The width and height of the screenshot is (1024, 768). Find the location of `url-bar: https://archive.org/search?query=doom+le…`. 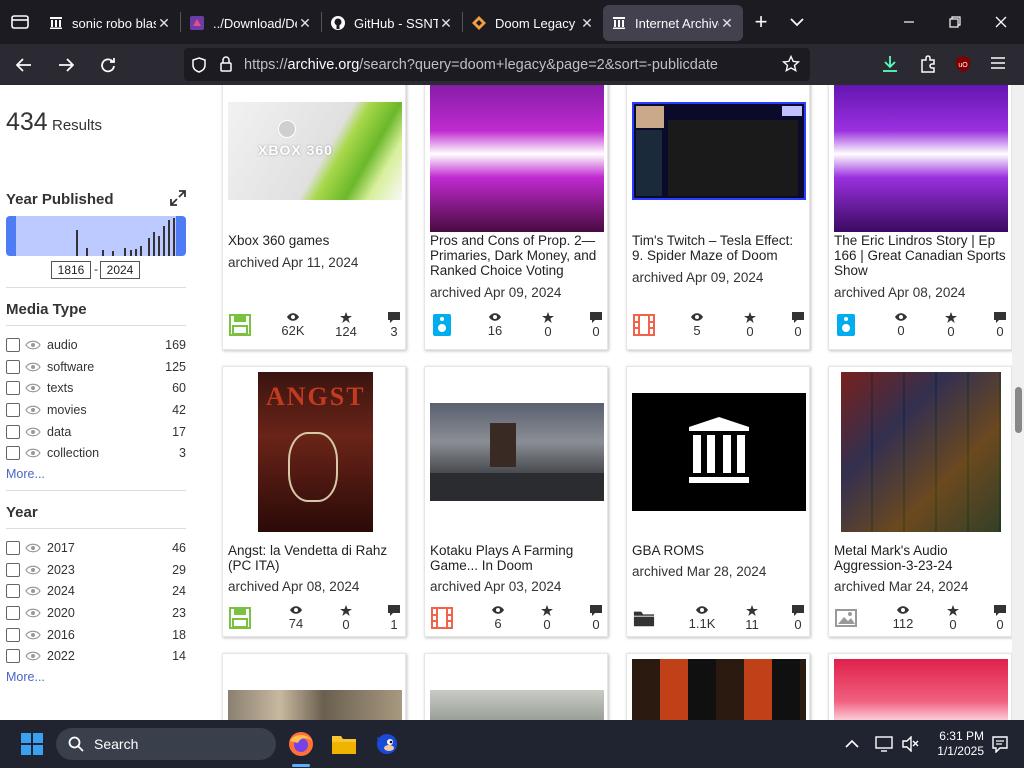

url-bar: https://archive.org/search?query=doom+le… is located at coordinates (497, 64).